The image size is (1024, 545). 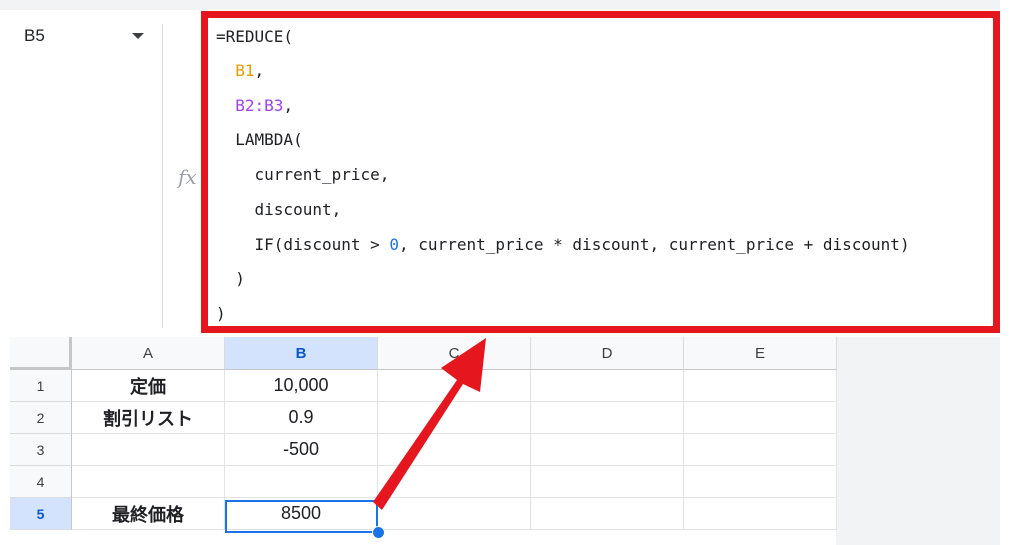 I want to click on column-header-c: C, so click(x=454, y=353).